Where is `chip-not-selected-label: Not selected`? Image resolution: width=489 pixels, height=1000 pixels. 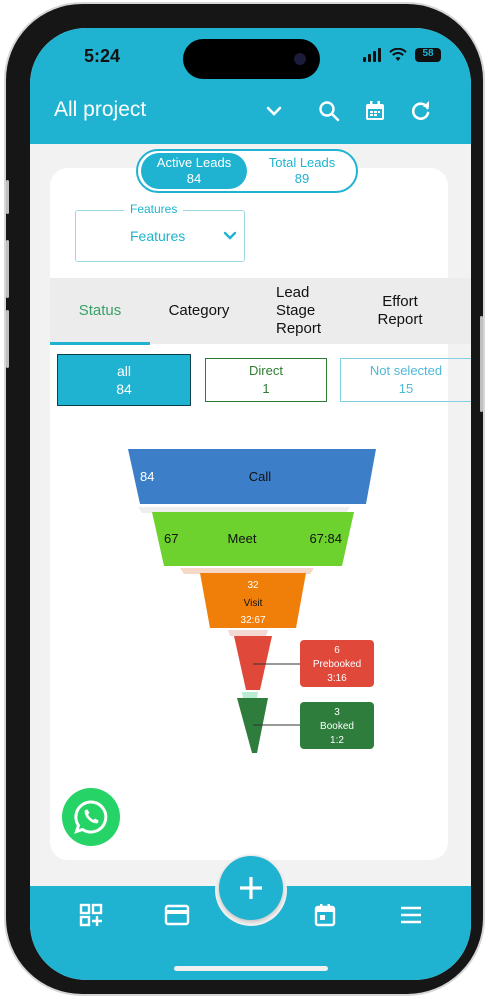 chip-not-selected-label: Not selected is located at coordinates (406, 370).